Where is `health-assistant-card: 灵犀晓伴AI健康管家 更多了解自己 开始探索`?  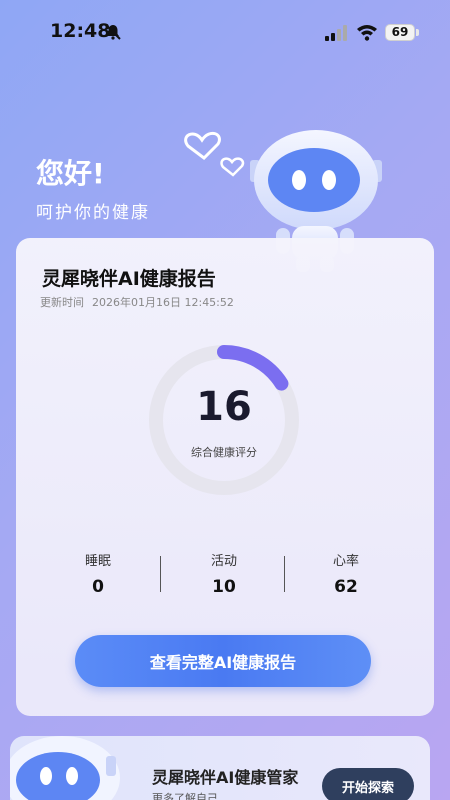
health-assistant-card: 灵犀晓伴AI健康管家 更多了解自己 开始探索 is located at coordinates (220, 768).